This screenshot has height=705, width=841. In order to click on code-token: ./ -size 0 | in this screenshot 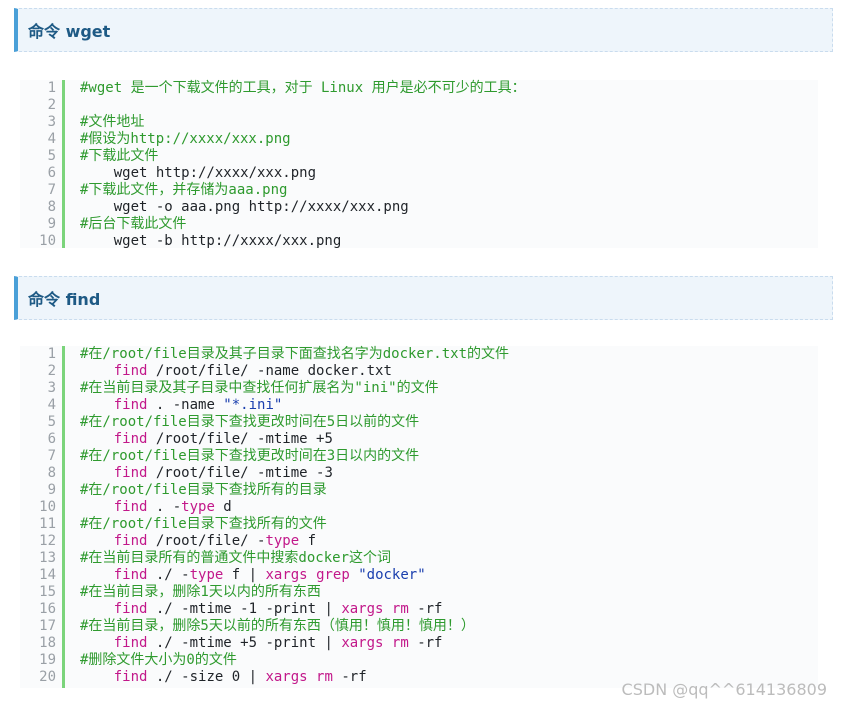, I will do `click(206, 677)`.